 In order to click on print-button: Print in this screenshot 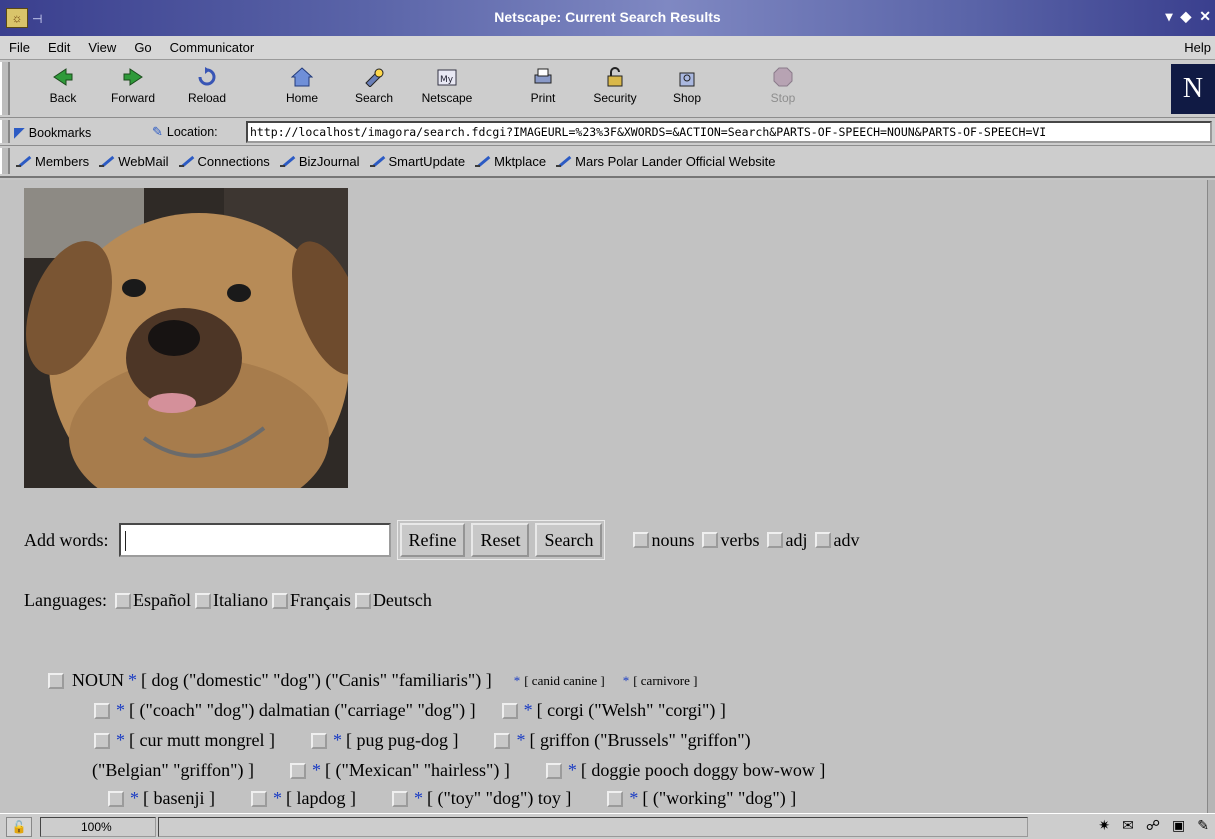, I will do `click(543, 85)`.